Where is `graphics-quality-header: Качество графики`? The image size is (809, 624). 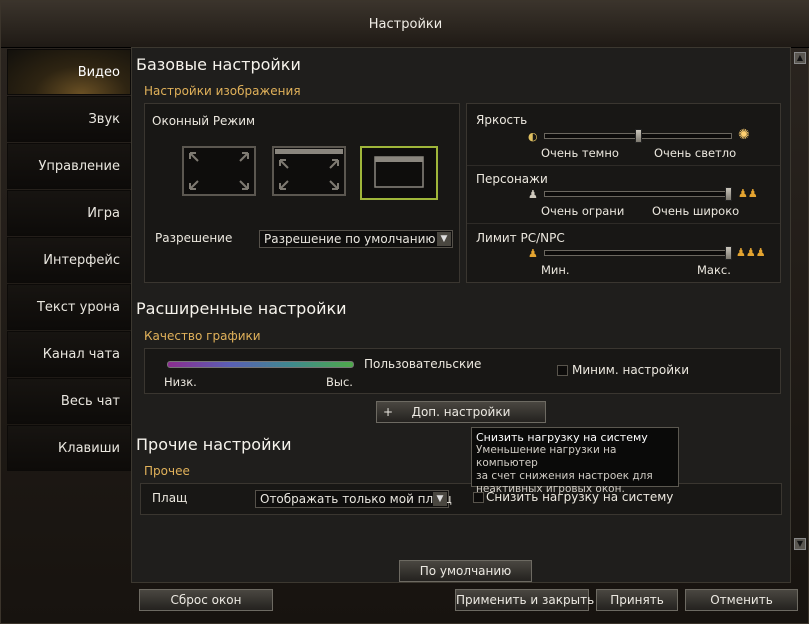
graphics-quality-header: Качество графики is located at coordinates (202, 336).